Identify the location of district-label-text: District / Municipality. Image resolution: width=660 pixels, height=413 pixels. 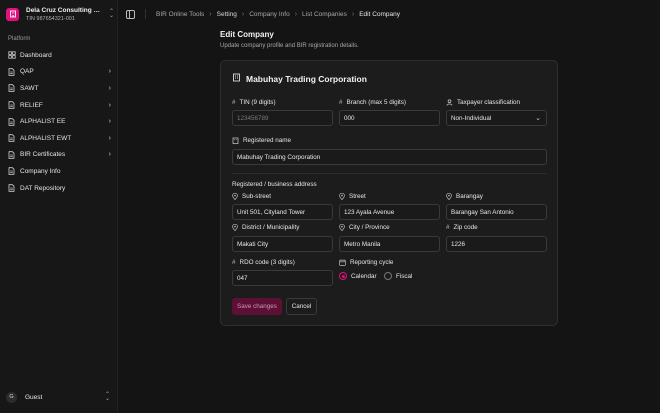
(271, 227).